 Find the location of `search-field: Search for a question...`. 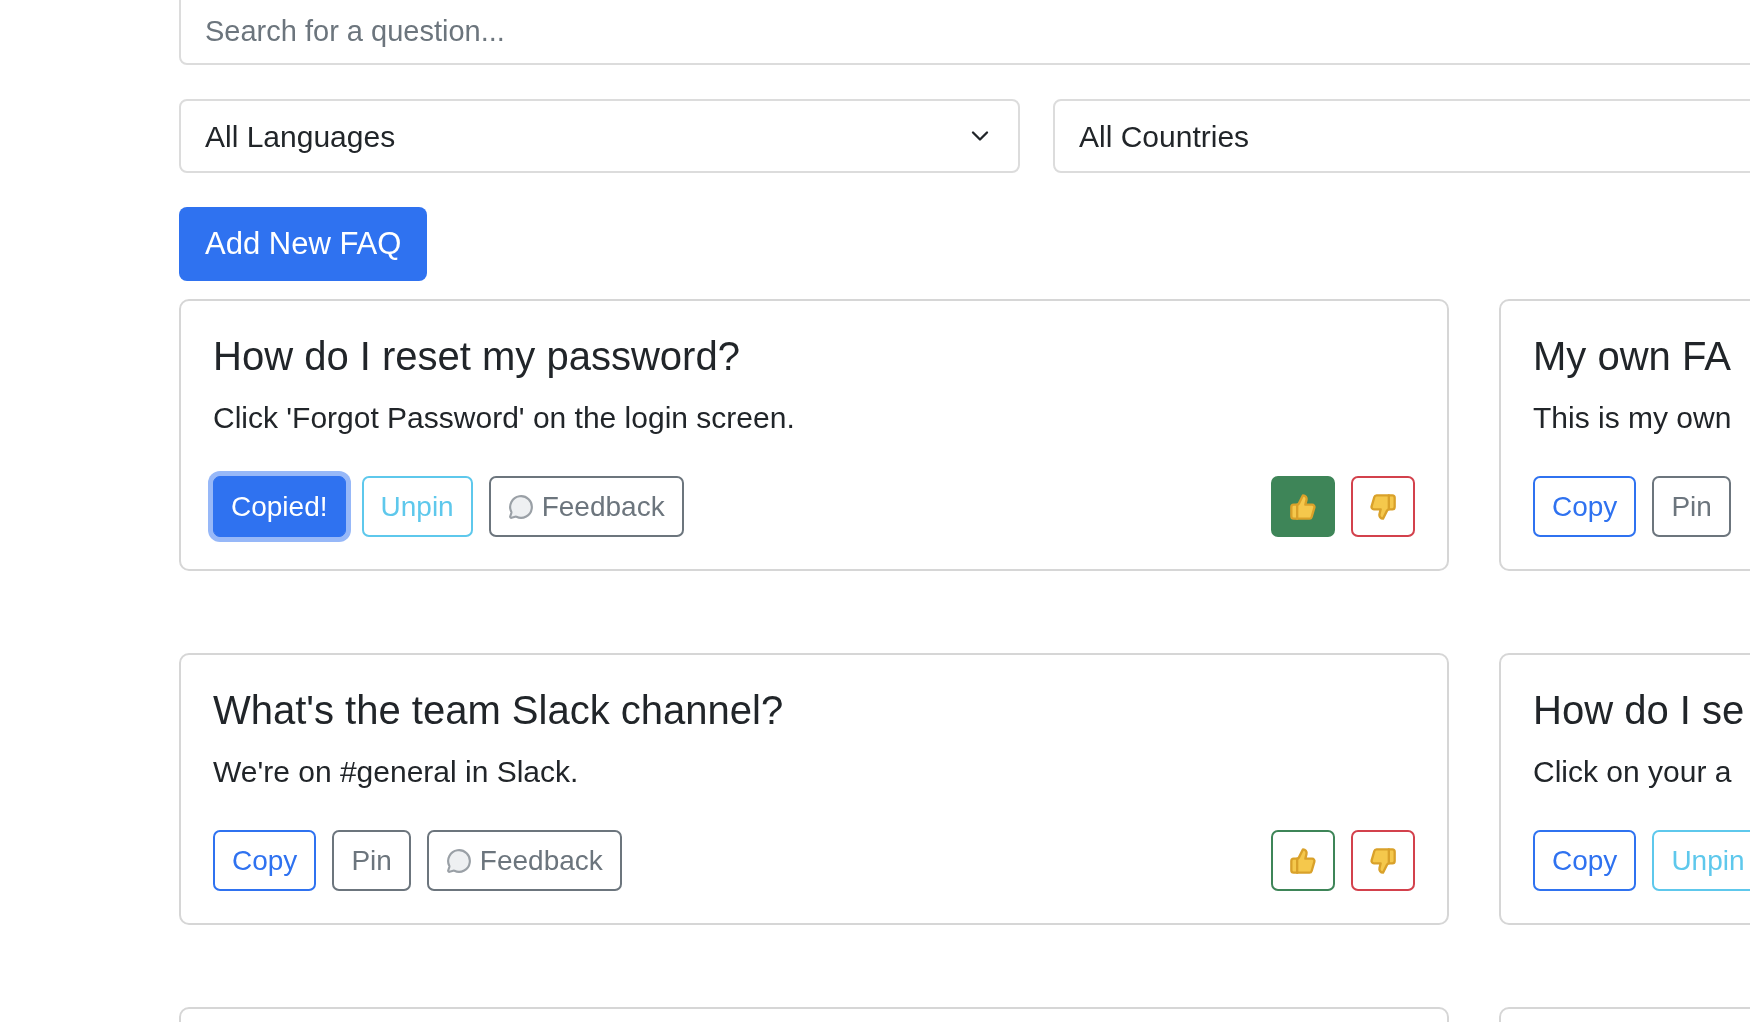

search-field: Search for a question... is located at coordinates (964, 32).